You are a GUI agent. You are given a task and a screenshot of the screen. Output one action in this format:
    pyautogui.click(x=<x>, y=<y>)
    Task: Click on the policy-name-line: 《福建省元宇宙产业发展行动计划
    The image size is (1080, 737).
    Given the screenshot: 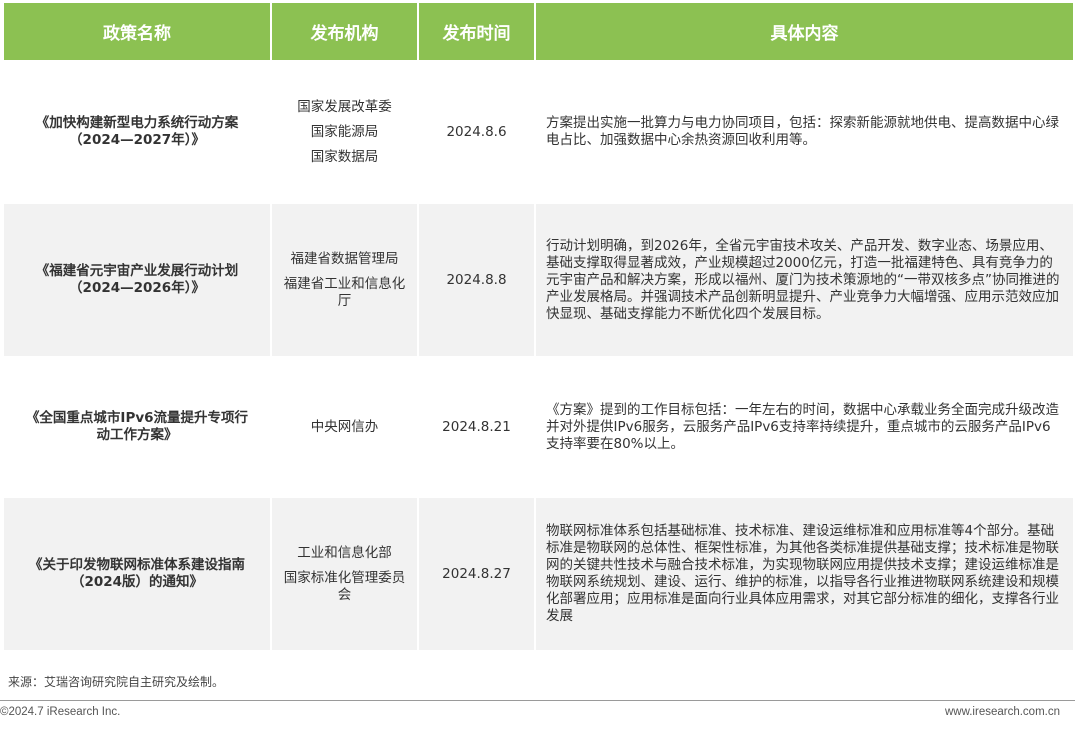 What is the action you would take?
    pyautogui.click(x=137, y=271)
    